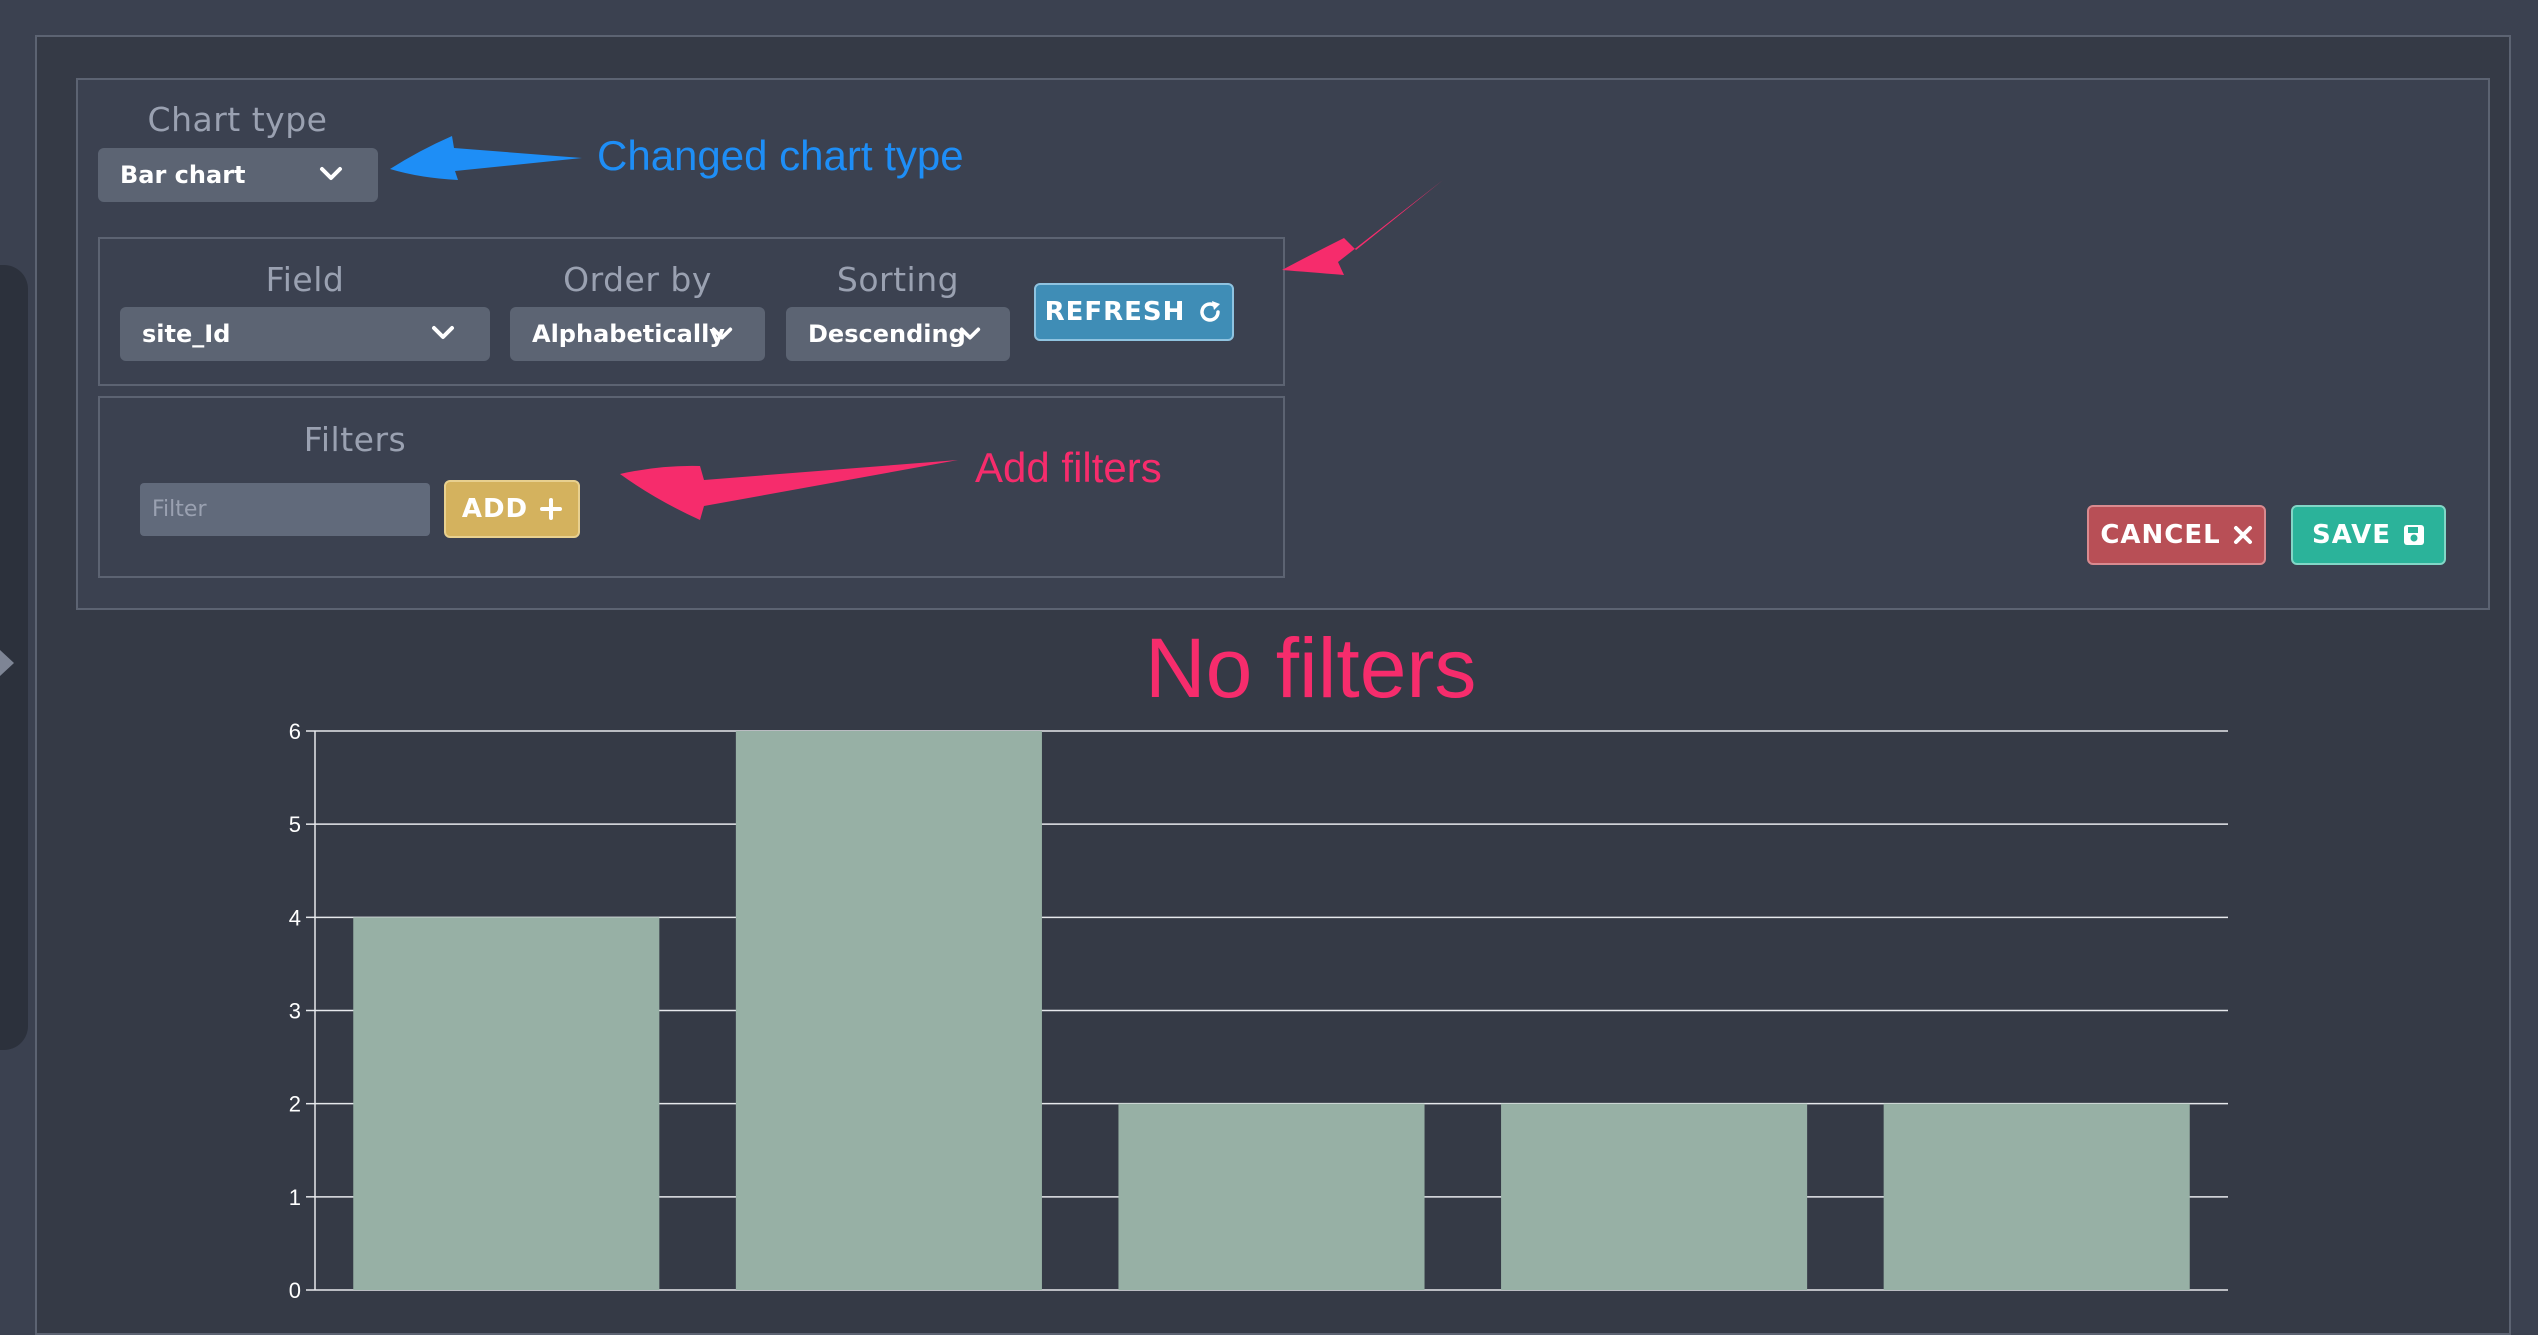 This screenshot has height=1335, width=2538. I want to click on y-tick-label: 0, so click(295, 1290).